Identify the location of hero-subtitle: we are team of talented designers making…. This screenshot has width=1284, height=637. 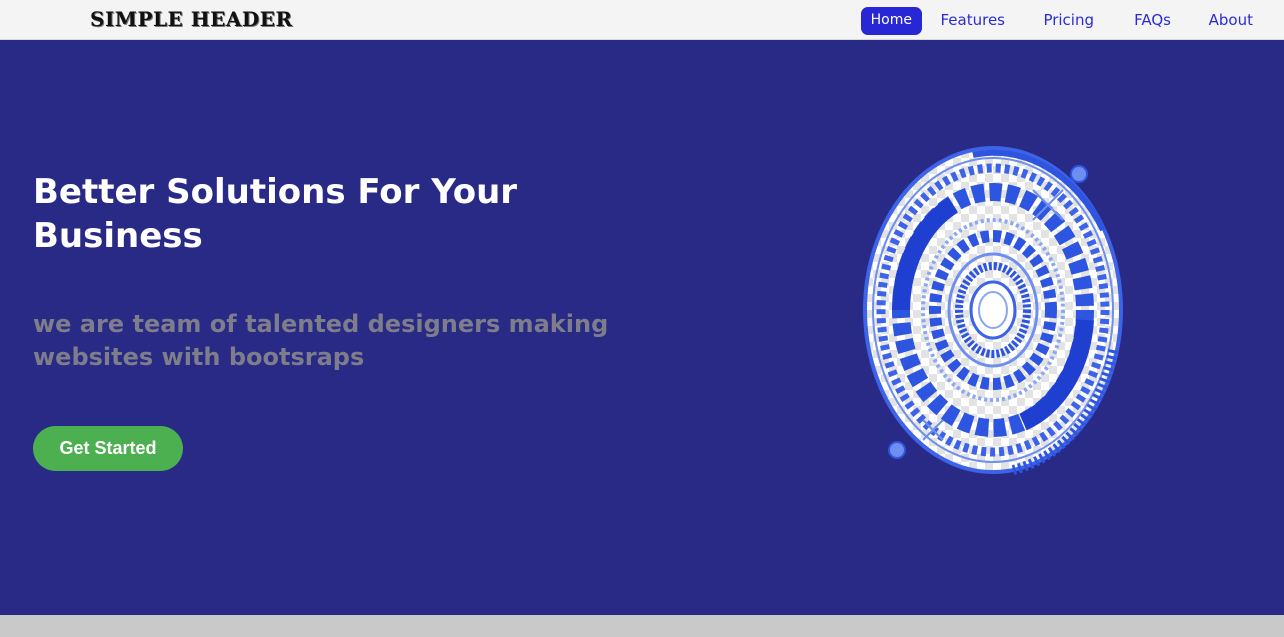
(321, 340).